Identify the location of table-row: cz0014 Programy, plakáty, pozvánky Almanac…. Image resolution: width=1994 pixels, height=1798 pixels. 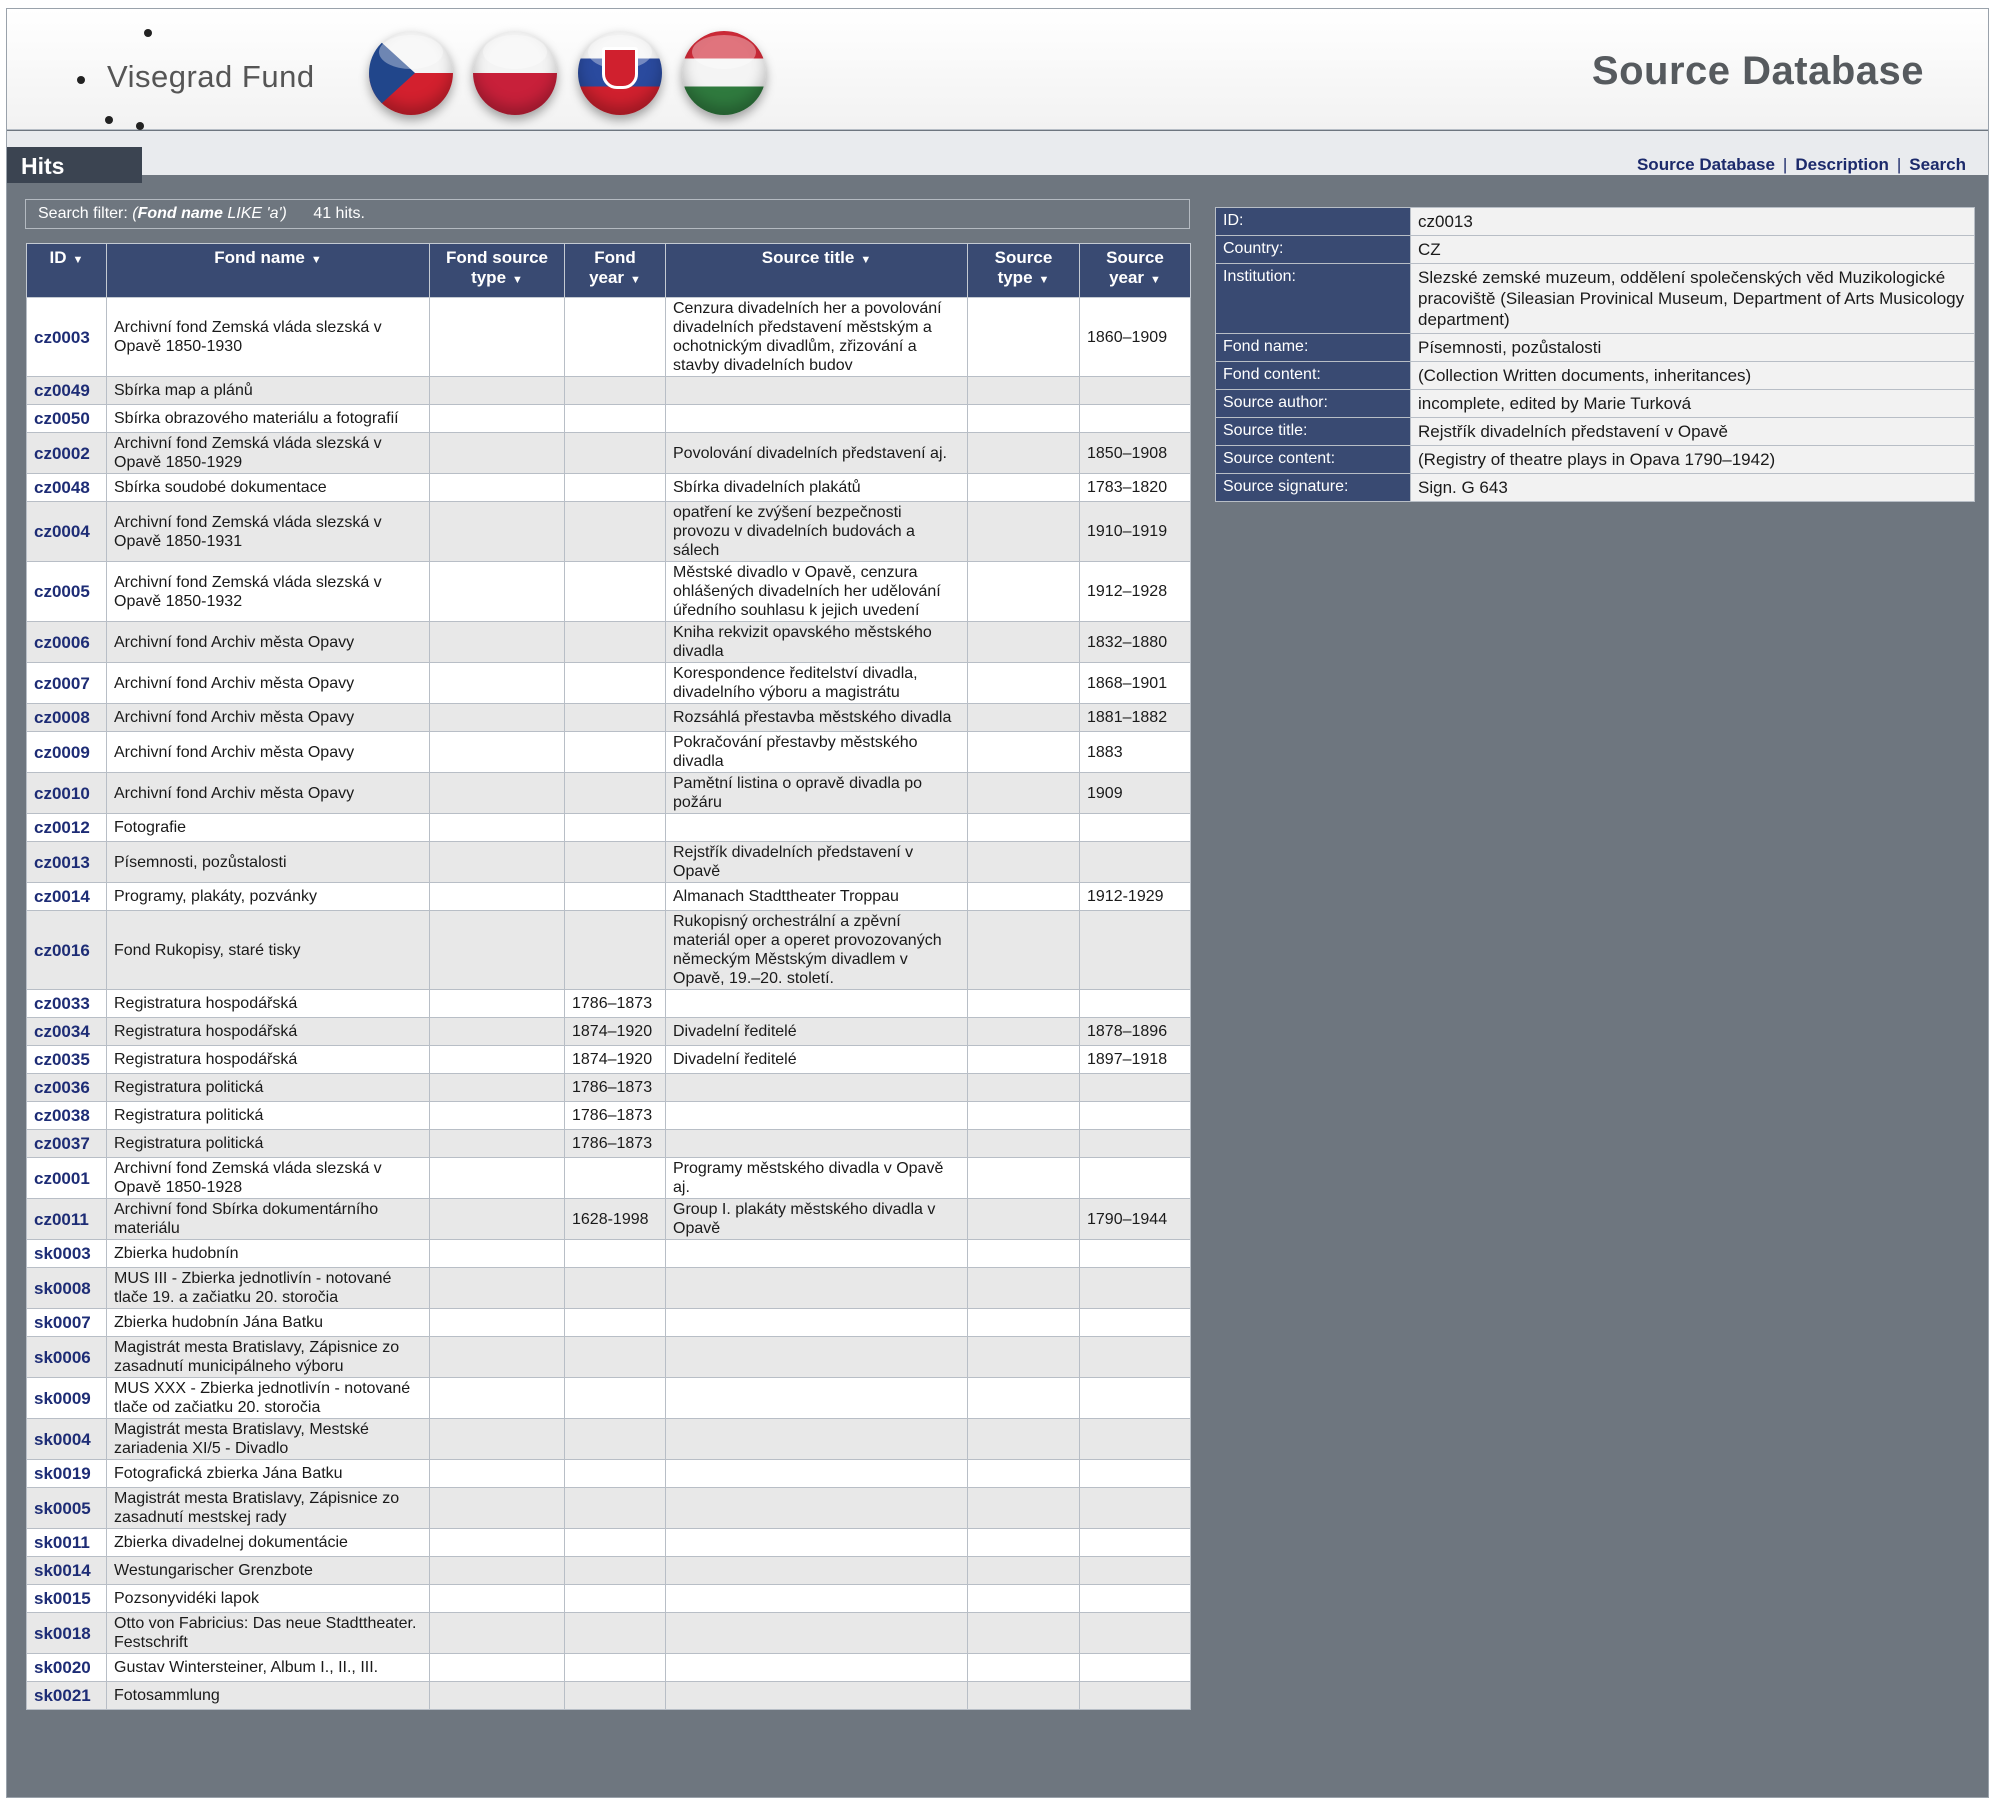
(608, 896).